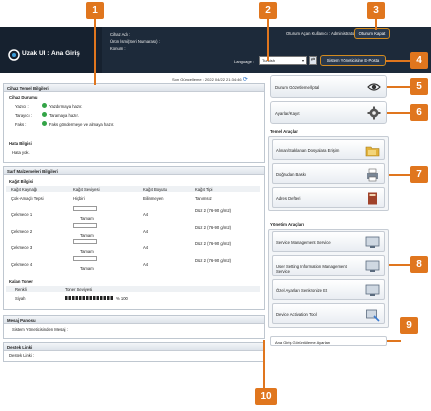  I want to click on printer-status-icon, so click(44, 105).